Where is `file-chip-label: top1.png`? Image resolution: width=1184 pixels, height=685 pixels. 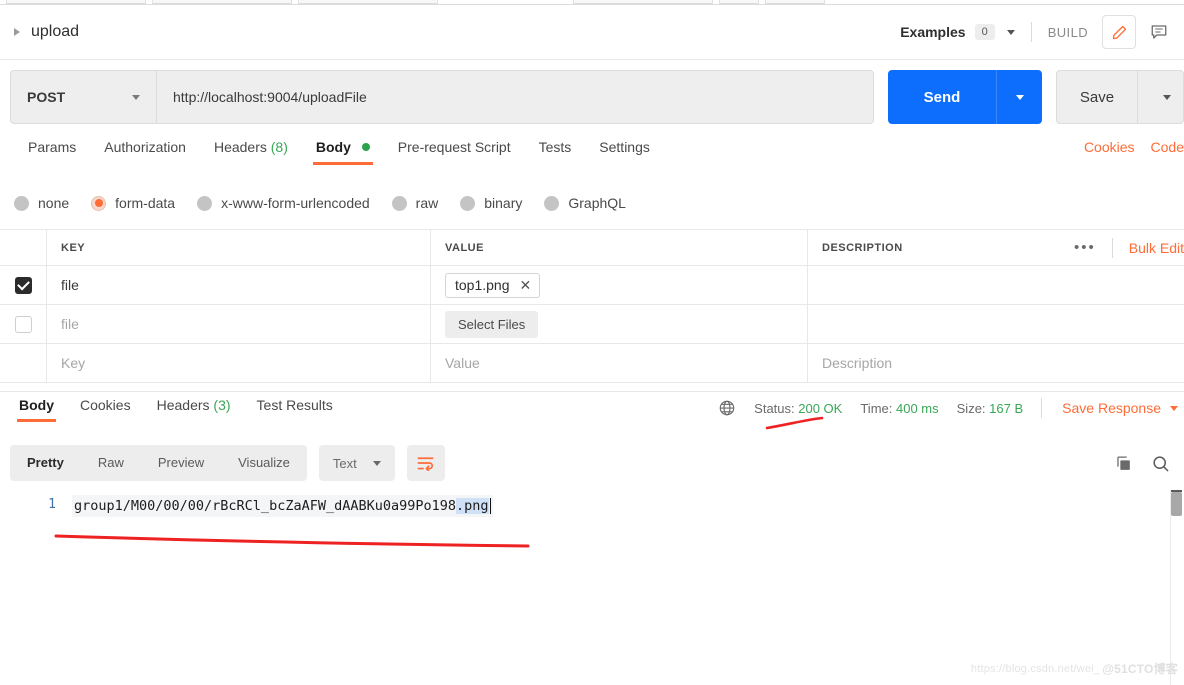 file-chip-label: top1.png is located at coordinates (482, 285).